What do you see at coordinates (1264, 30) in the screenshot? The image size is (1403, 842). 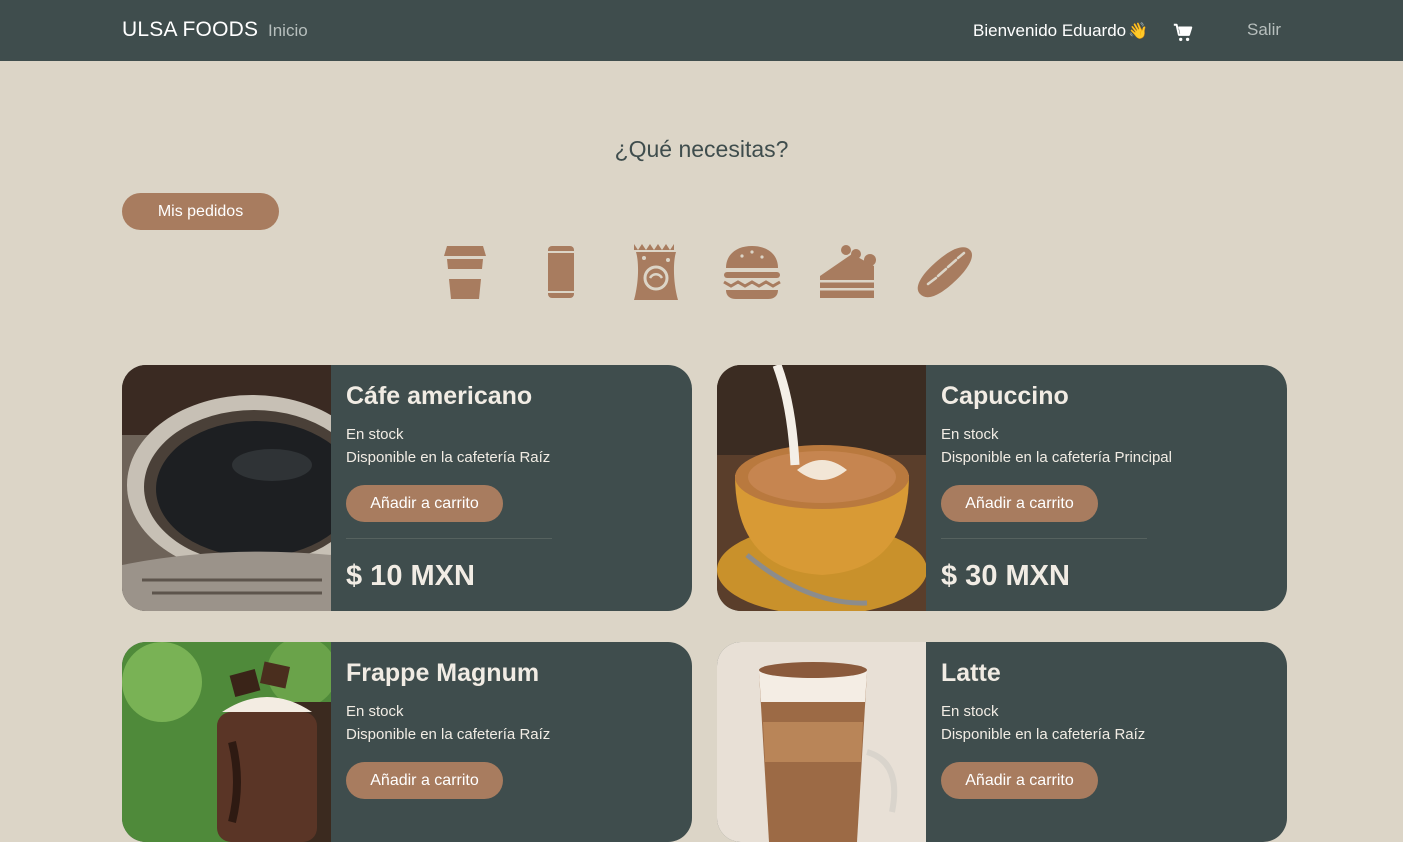 I see `logout-link: Salir` at bounding box center [1264, 30].